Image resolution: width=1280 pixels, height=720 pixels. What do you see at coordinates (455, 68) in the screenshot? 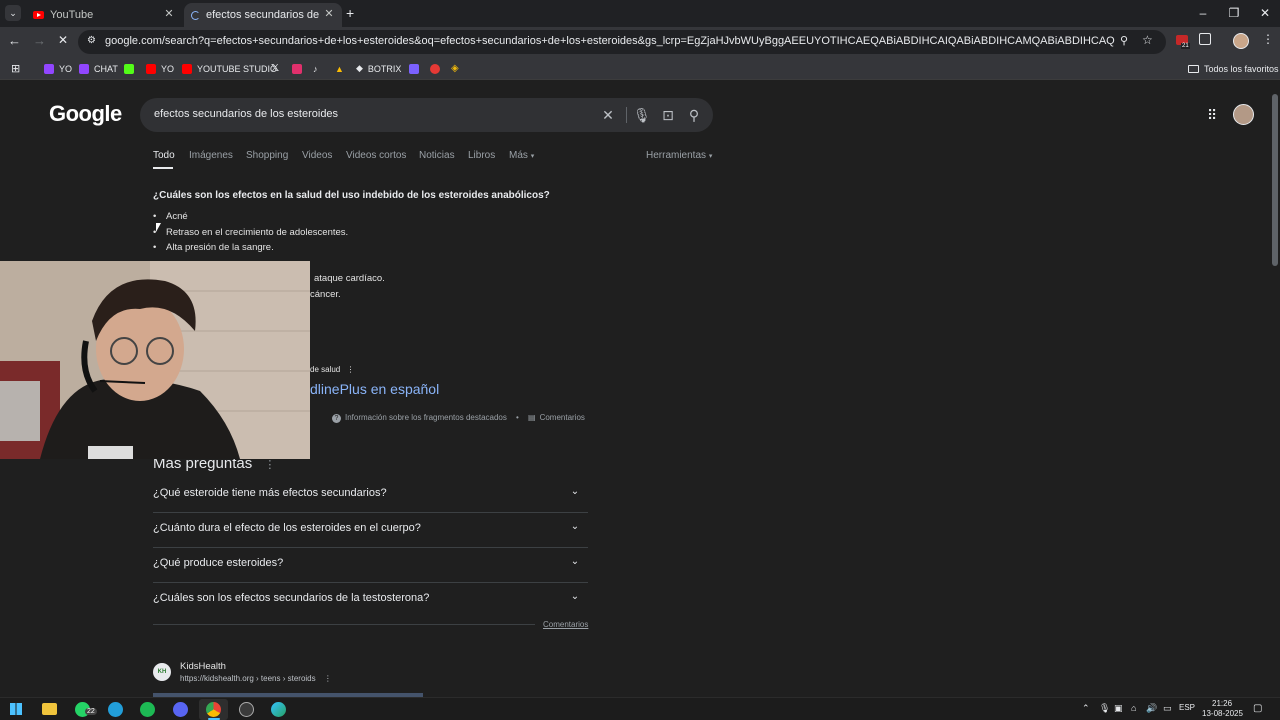
I see `bookmark-binance: ◈` at bounding box center [455, 68].